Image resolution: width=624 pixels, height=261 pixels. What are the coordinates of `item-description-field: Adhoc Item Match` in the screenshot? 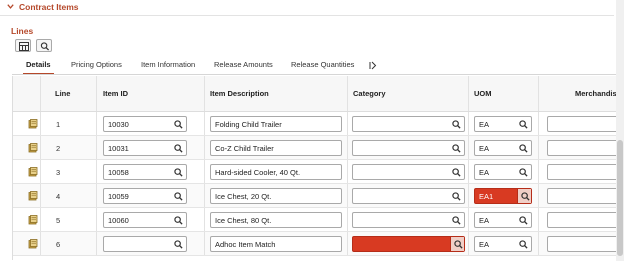 It's located at (276, 244).